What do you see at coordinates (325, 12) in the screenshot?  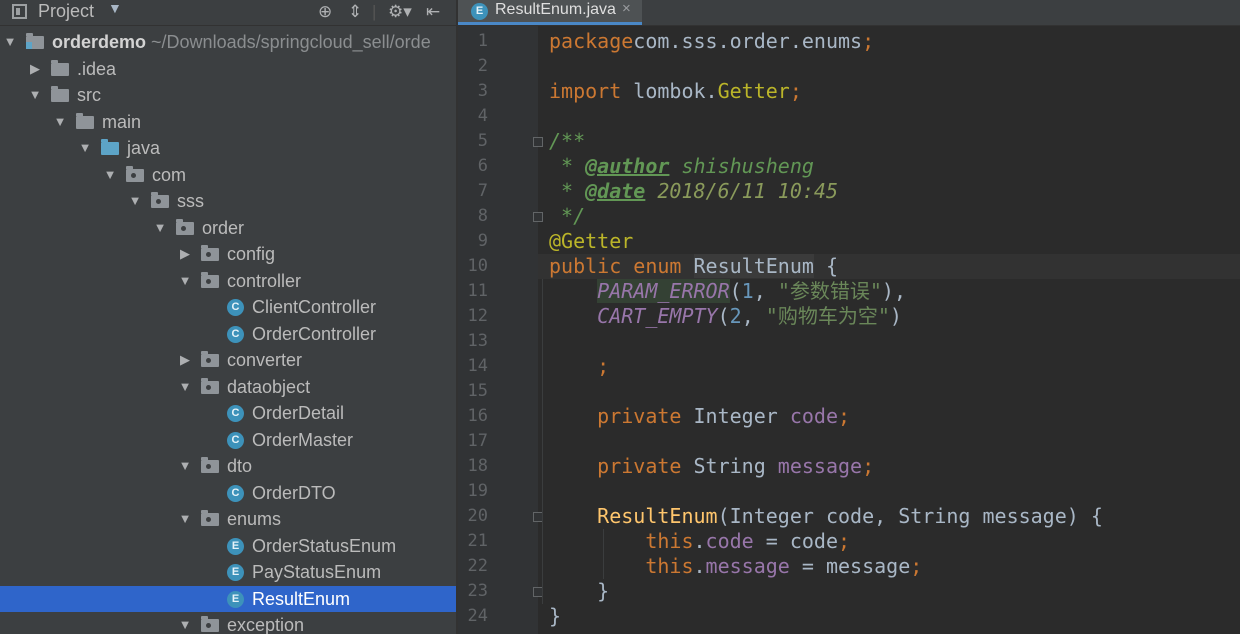 I see `locate-icon: ⊕` at bounding box center [325, 12].